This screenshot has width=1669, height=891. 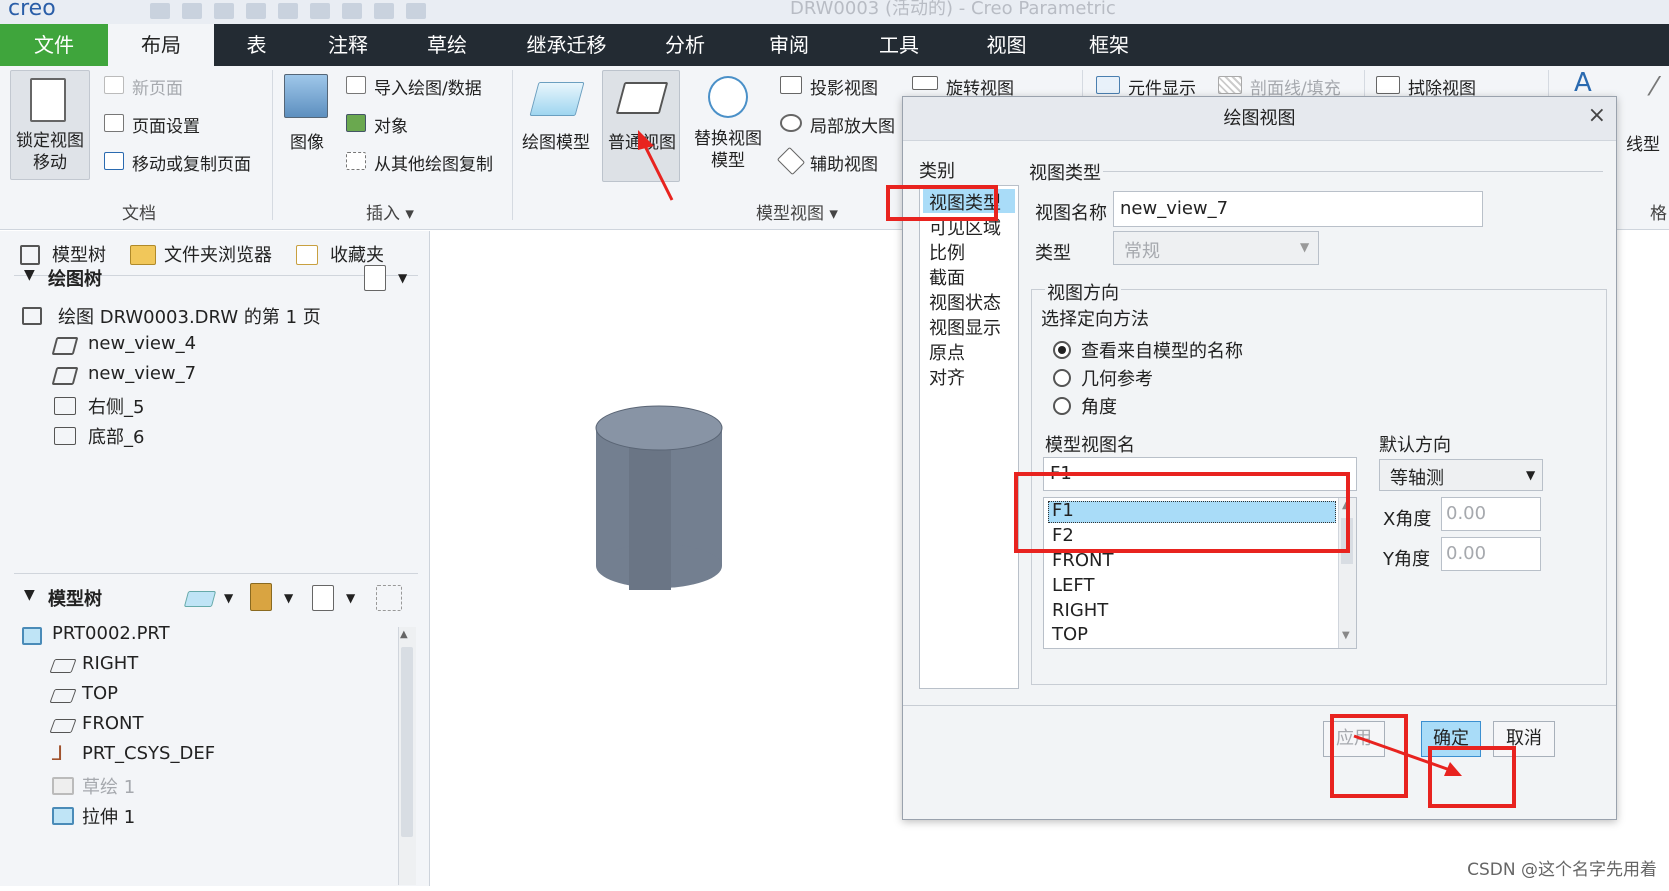 What do you see at coordinates (320, 11) in the screenshot?
I see `select-icon` at bounding box center [320, 11].